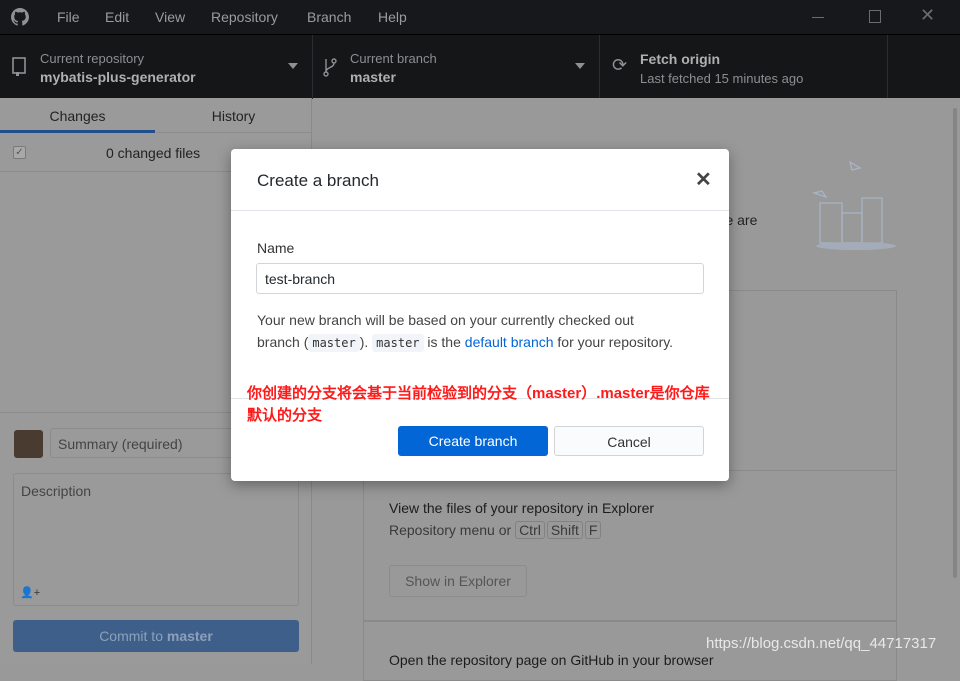 The height and width of the screenshot is (681, 960). What do you see at coordinates (927, 15) in the screenshot?
I see `close-window-button: ✕` at bounding box center [927, 15].